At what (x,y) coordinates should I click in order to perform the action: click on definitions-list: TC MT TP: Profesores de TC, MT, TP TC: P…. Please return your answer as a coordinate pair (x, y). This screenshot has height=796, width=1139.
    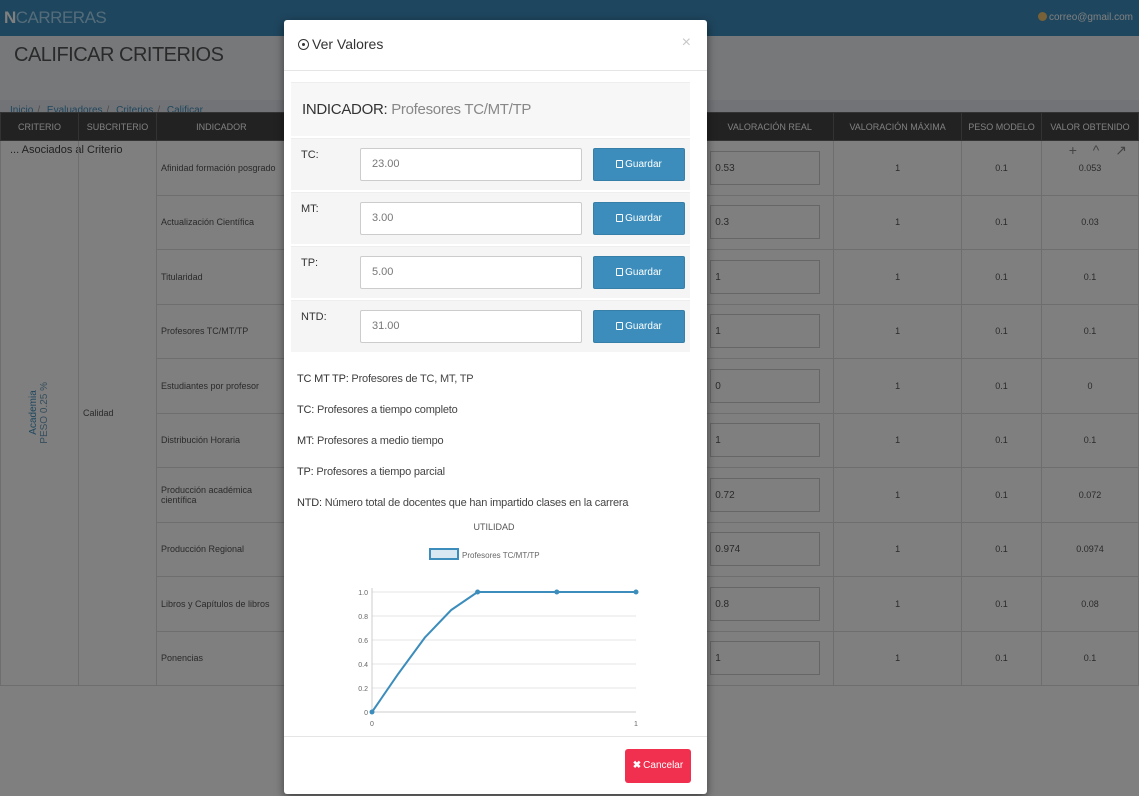
    Looking at the image, I should click on (462, 449).